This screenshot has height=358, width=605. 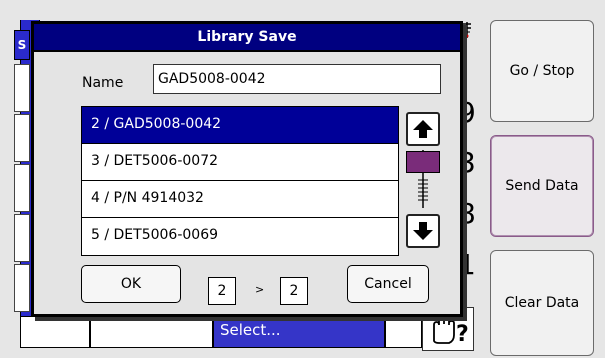 What do you see at coordinates (222, 291) in the screenshot?
I see `from-index-field: 2` at bounding box center [222, 291].